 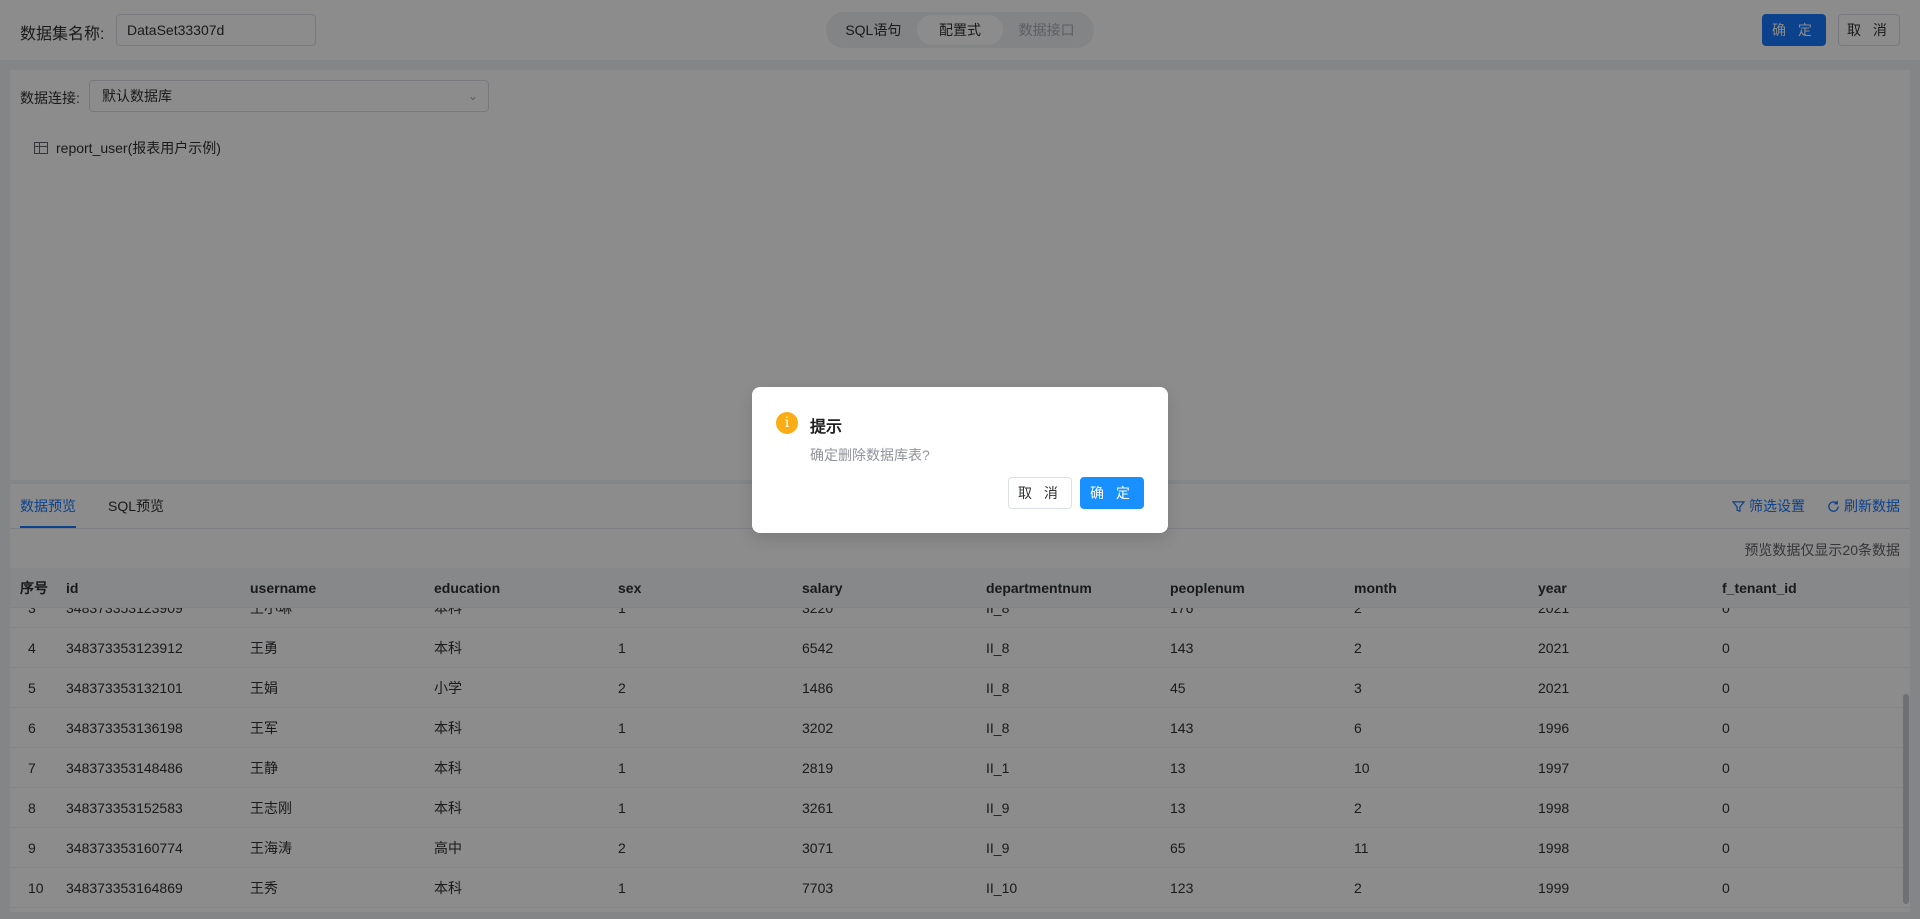 What do you see at coordinates (826, 427) in the screenshot?
I see `dialog-title: 提示` at bounding box center [826, 427].